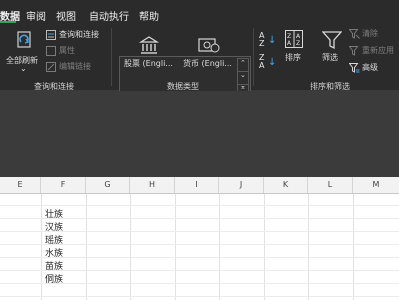 This screenshot has width=399, height=300. What do you see at coordinates (20, 185) in the screenshot?
I see `column-header-e: E` at bounding box center [20, 185].